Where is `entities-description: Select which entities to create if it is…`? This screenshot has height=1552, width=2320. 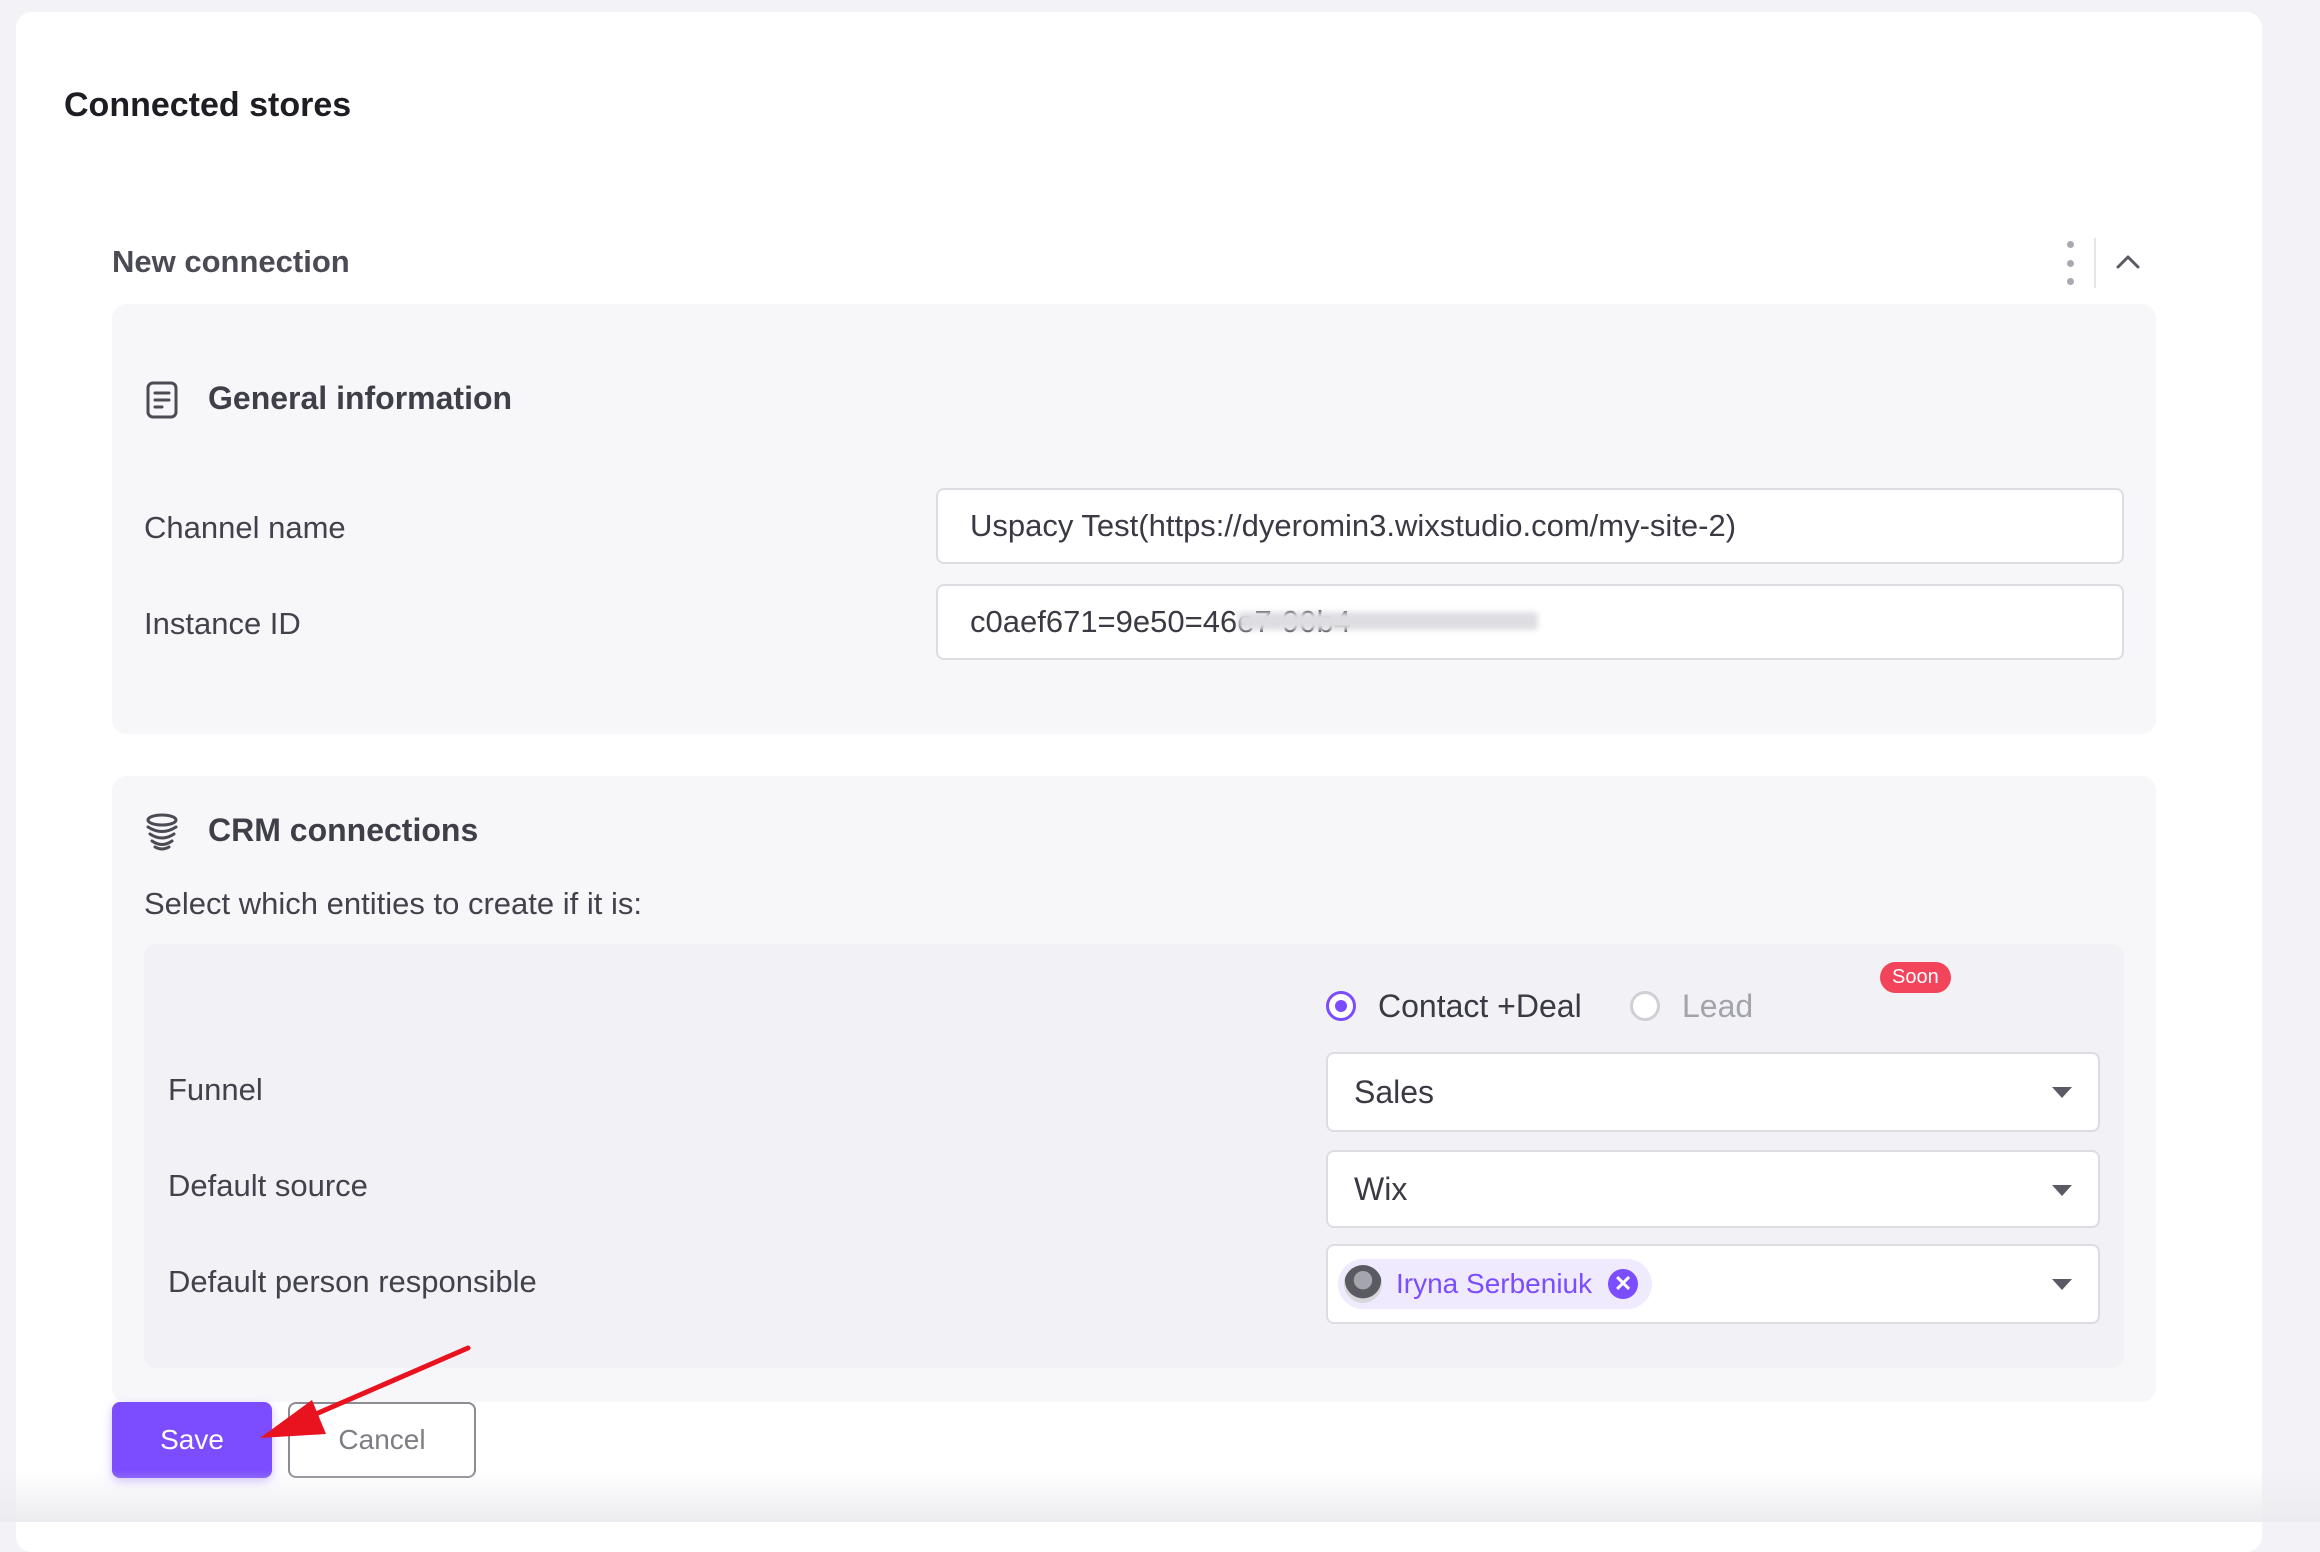
entities-description: Select which entities to create if it is… is located at coordinates (393, 903).